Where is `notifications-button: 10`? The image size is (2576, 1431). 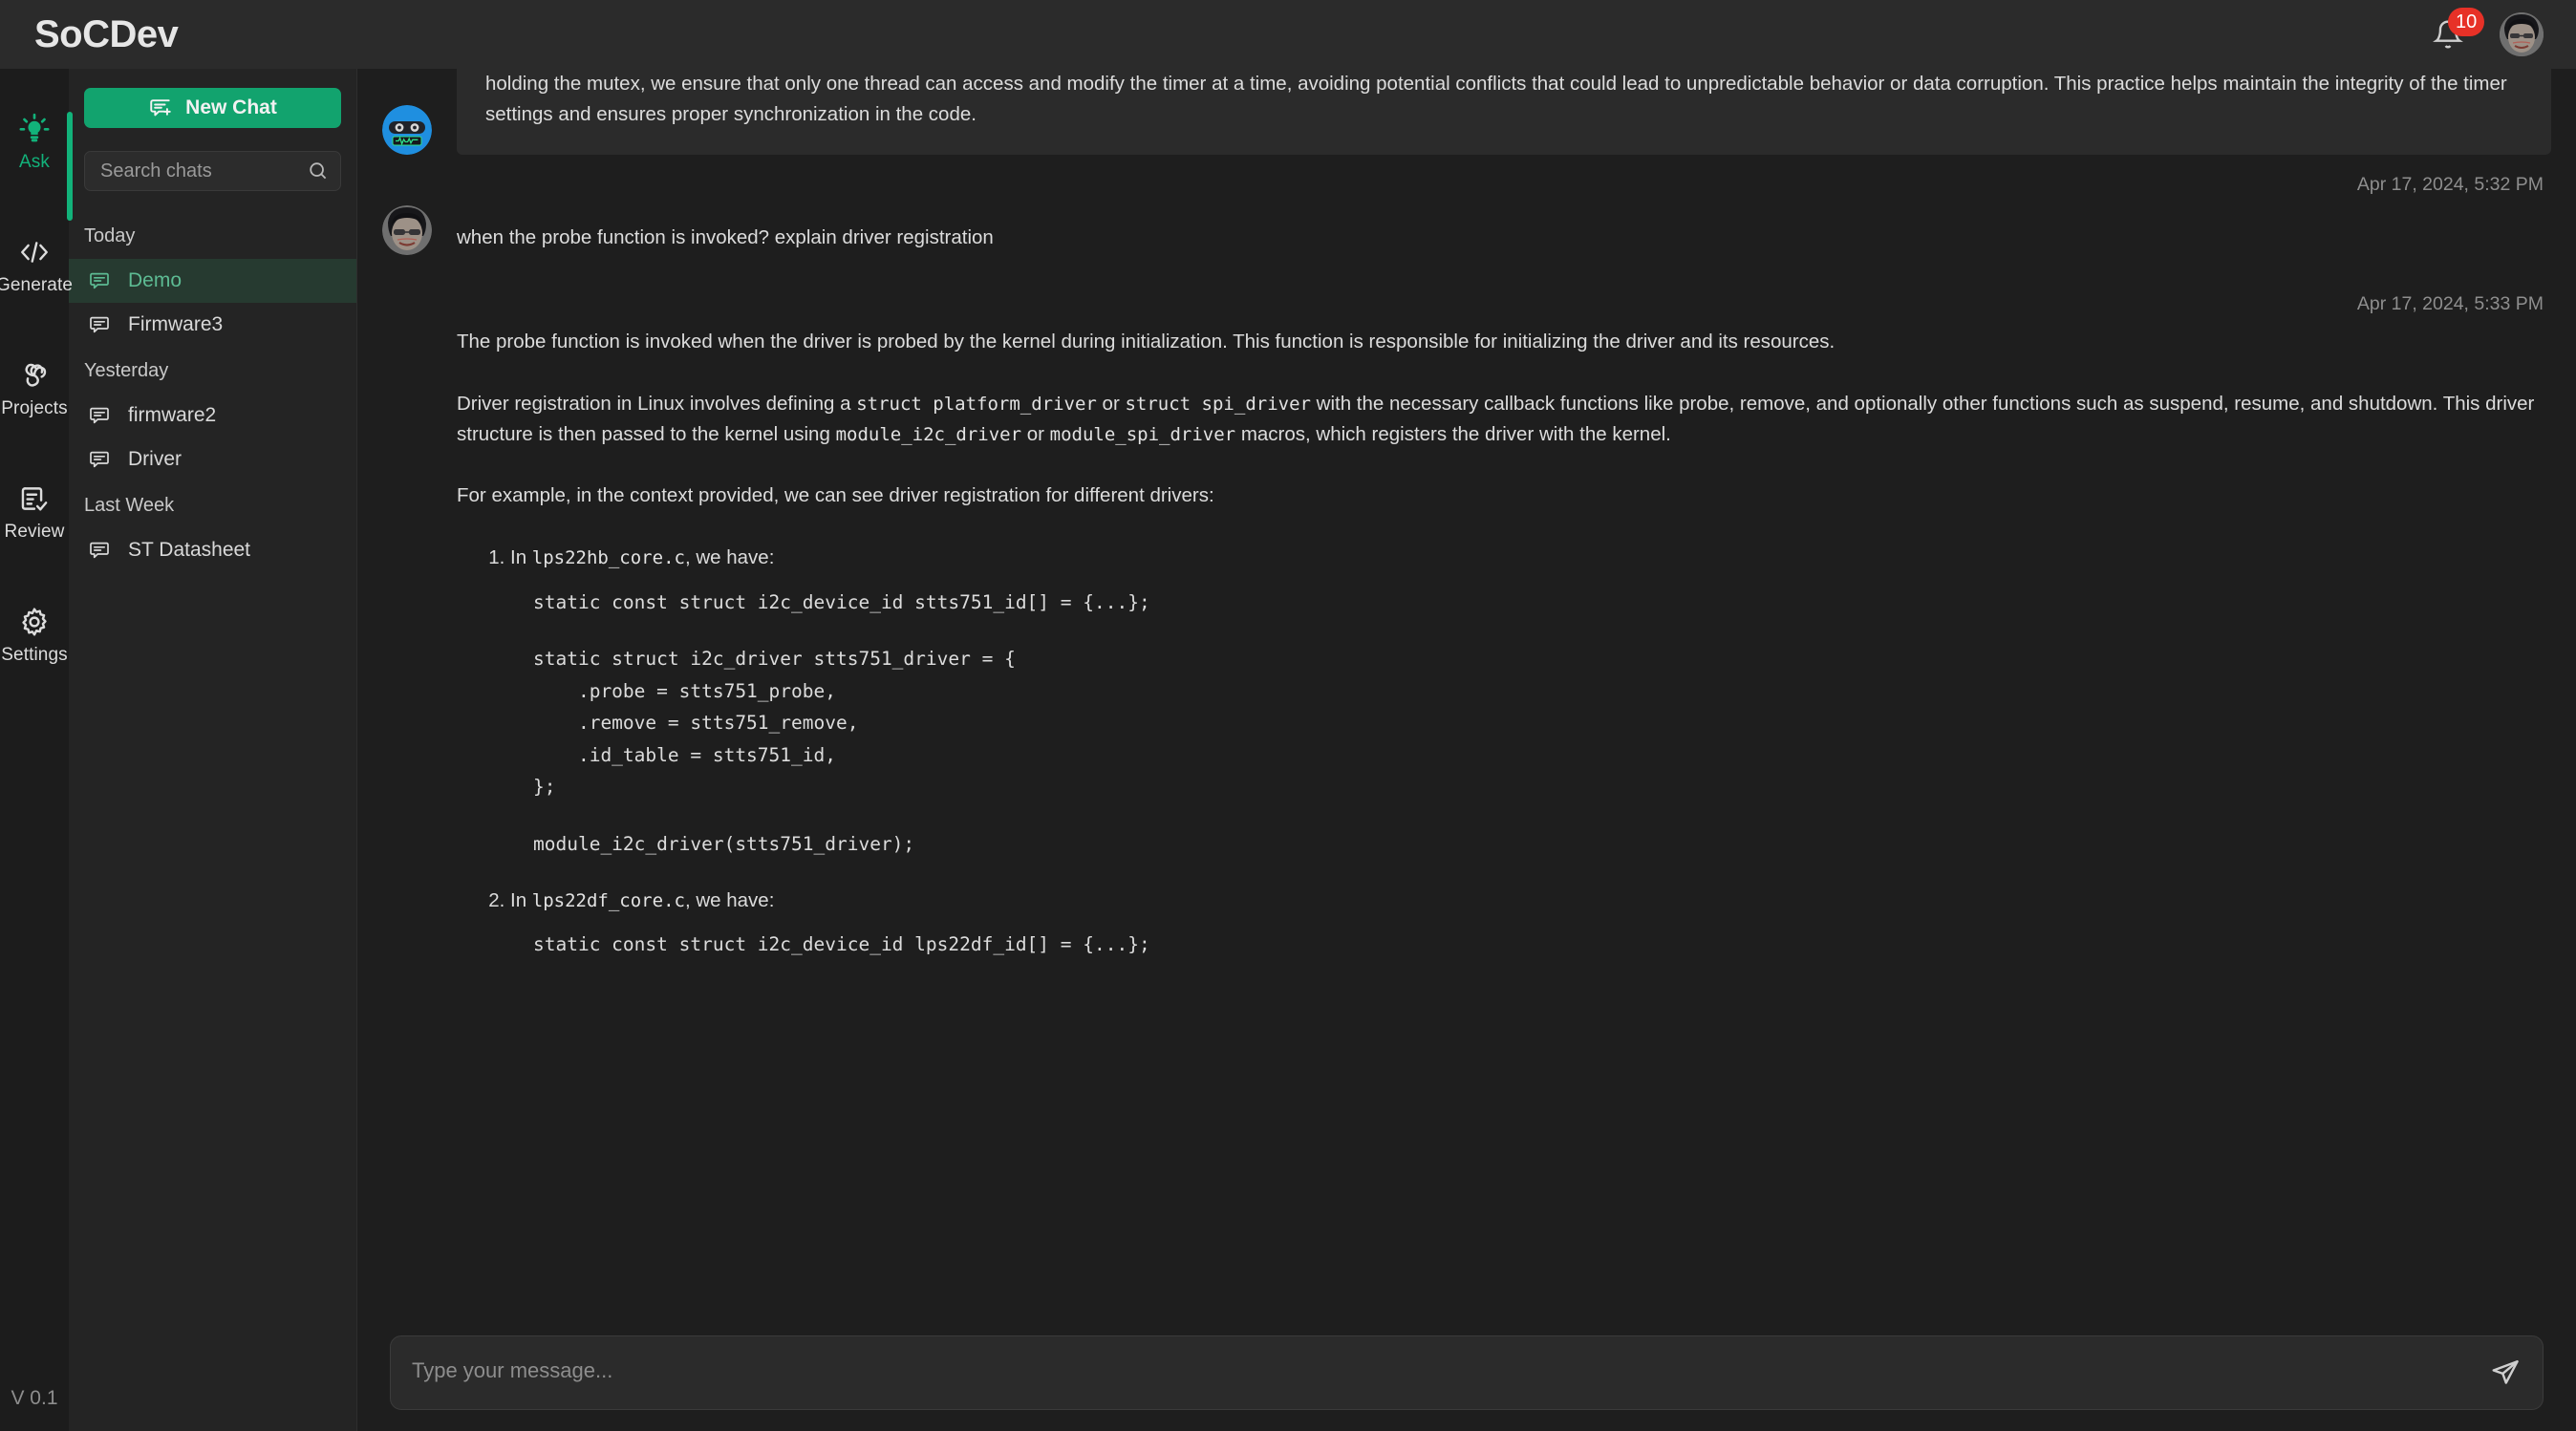 notifications-button: 10 is located at coordinates (2456, 31).